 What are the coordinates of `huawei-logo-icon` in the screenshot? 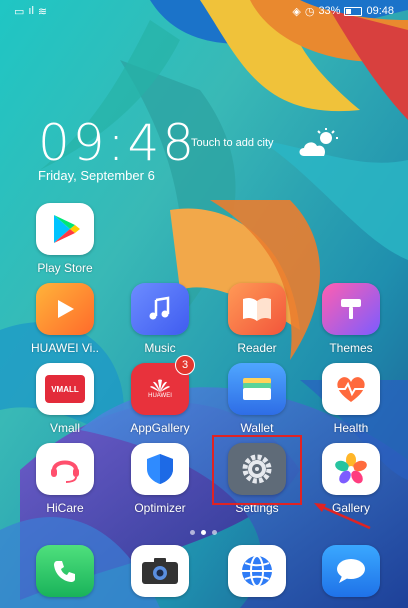 It's located at (160, 385).